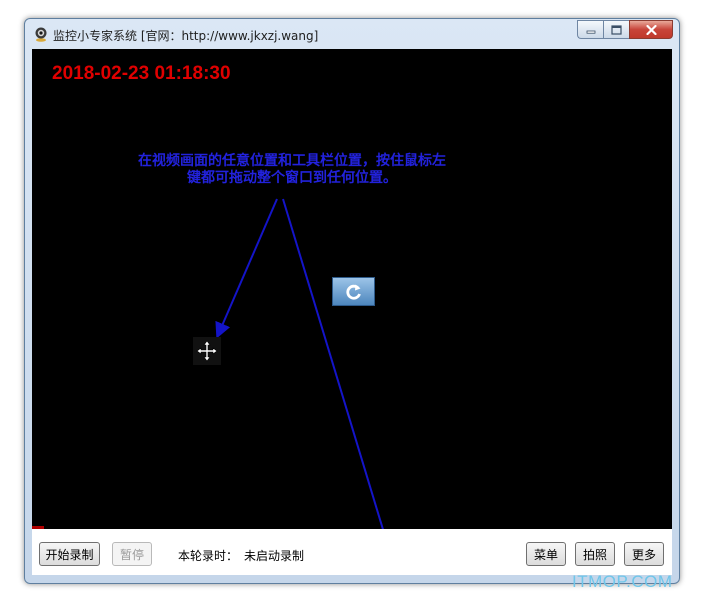 The width and height of the screenshot is (704, 609). Describe the element at coordinates (208, 556) in the screenshot. I see `round-time-label: 本轮录时：` at that location.